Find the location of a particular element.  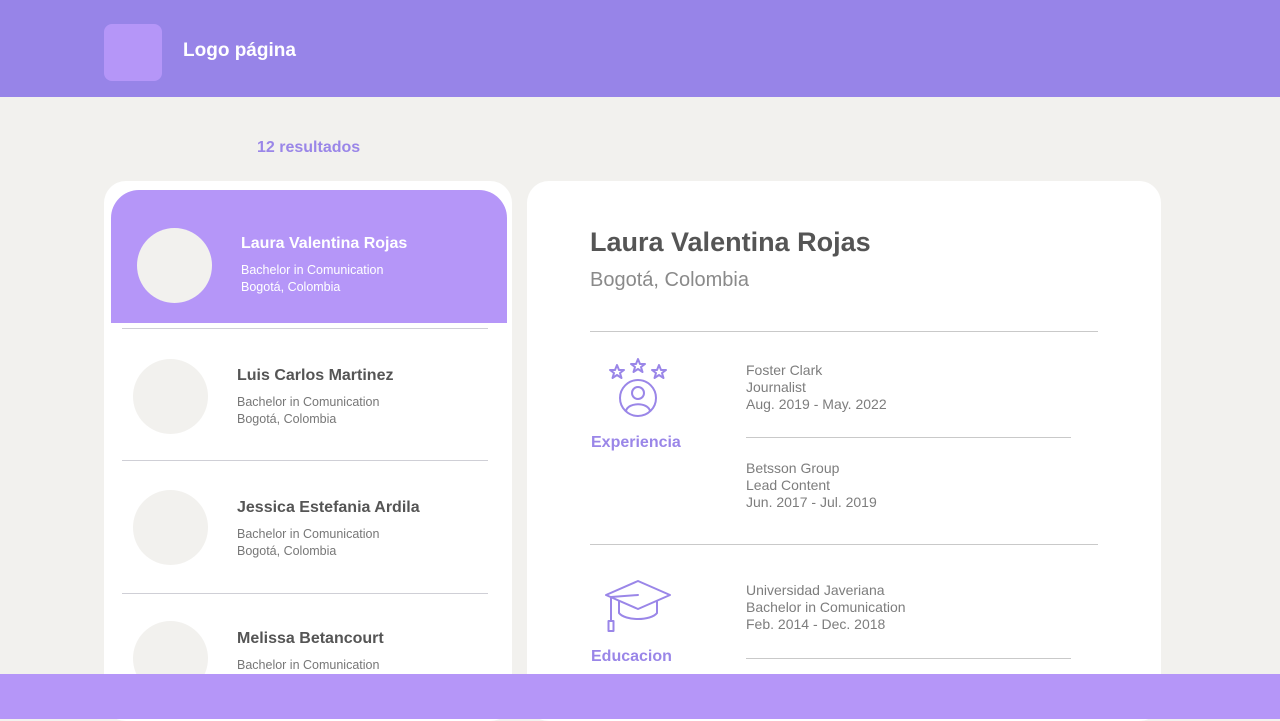

entry-period: Aug. 2019 - May. 2022 is located at coordinates (816, 404).